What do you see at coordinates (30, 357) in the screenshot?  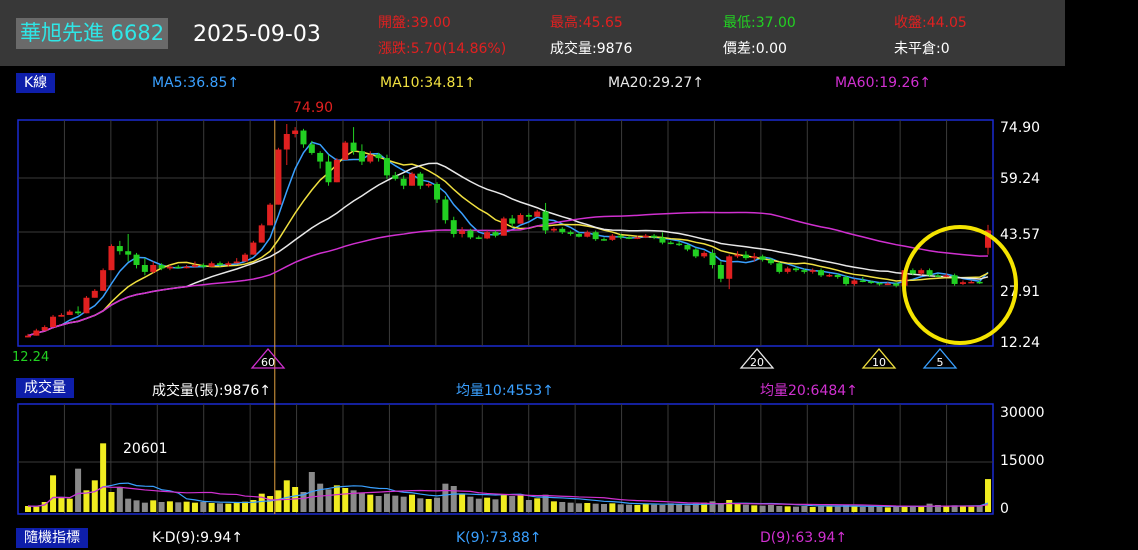 I see `min-price-label: 12.24` at bounding box center [30, 357].